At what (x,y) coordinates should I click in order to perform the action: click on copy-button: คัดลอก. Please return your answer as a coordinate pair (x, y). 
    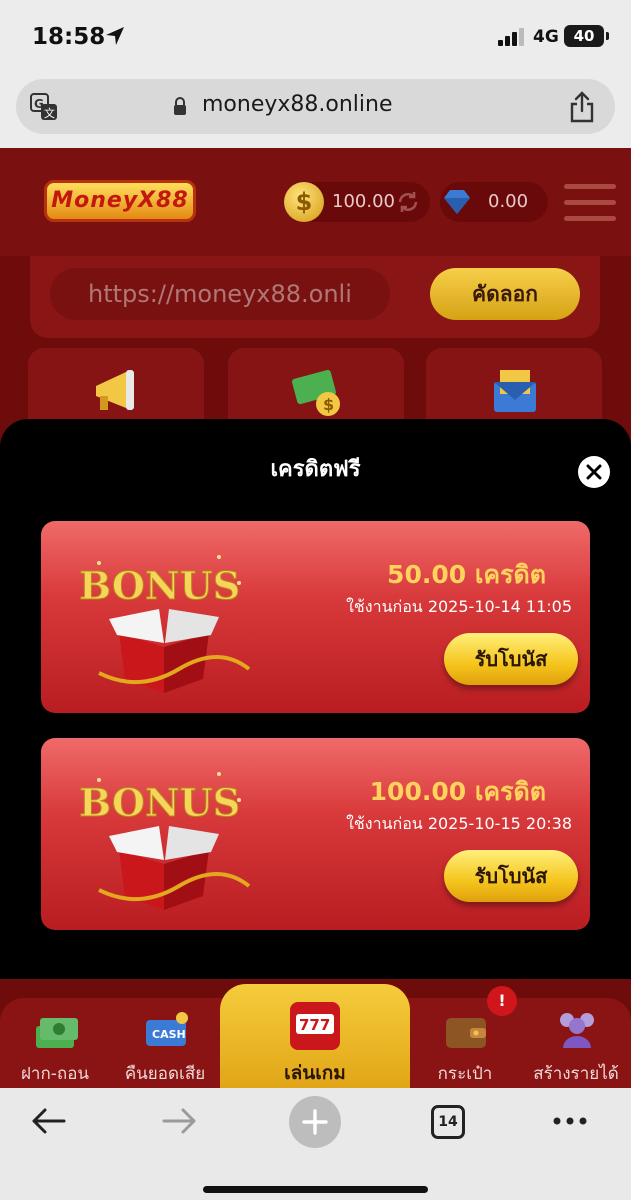
    Looking at the image, I should click on (505, 294).